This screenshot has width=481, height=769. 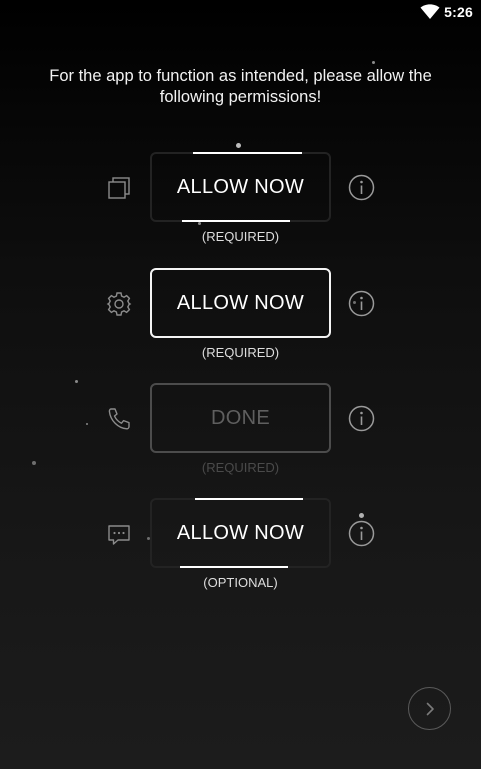 I want to click on allow-overlay-button: ALLOW NOW, so click(x=240, y=187).